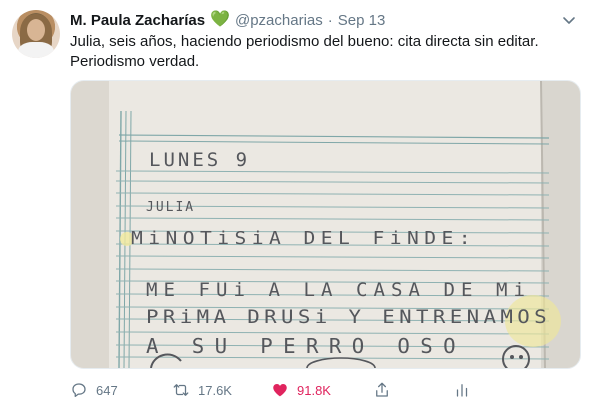 This screenshot has height=414, width=593. What do you see at coordinates (107, 390) in the screenshot?
I see `reply-count: 647` at bounding box center [107, 390].